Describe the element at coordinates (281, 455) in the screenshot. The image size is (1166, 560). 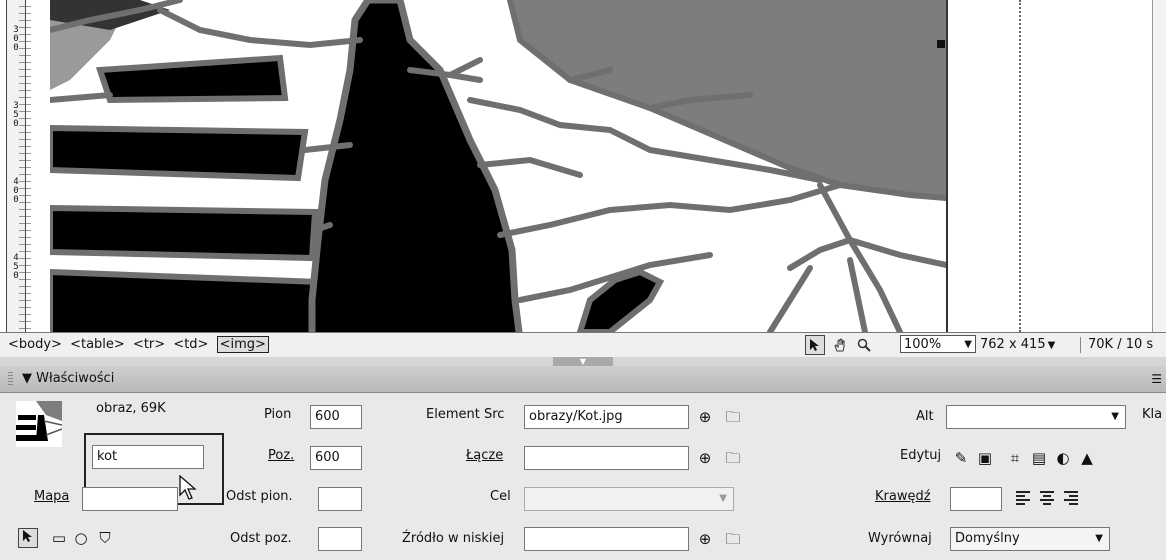
I see `height-label: Poz.` at that location.